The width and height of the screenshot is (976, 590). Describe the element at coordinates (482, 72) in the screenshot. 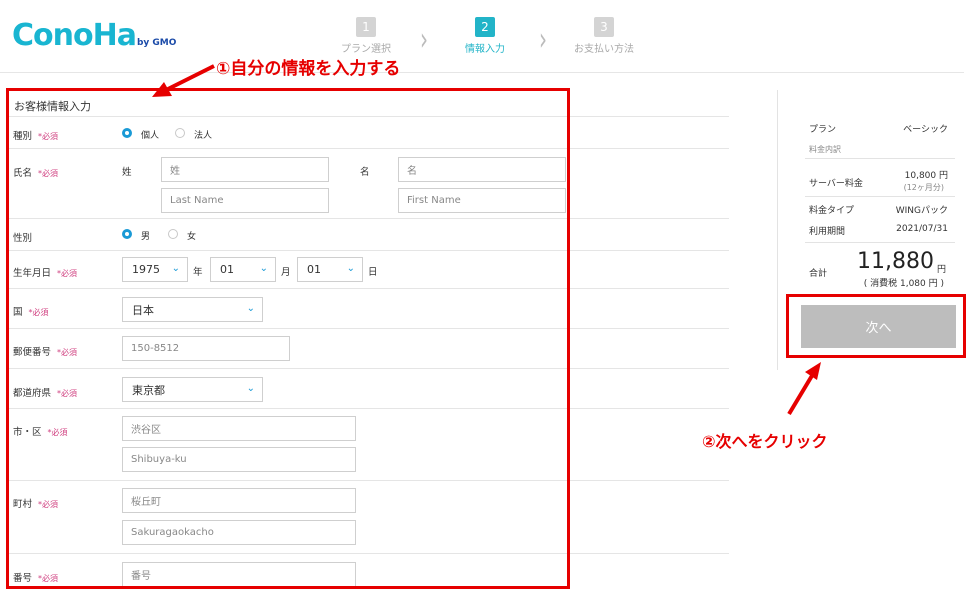

I see `header-divider` at that location.